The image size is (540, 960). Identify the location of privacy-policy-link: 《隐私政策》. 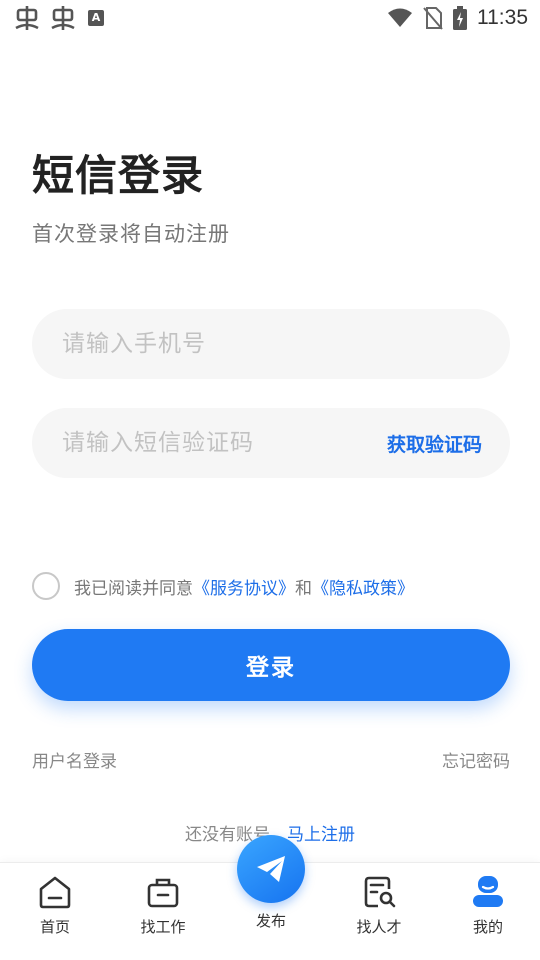
(363, 586).